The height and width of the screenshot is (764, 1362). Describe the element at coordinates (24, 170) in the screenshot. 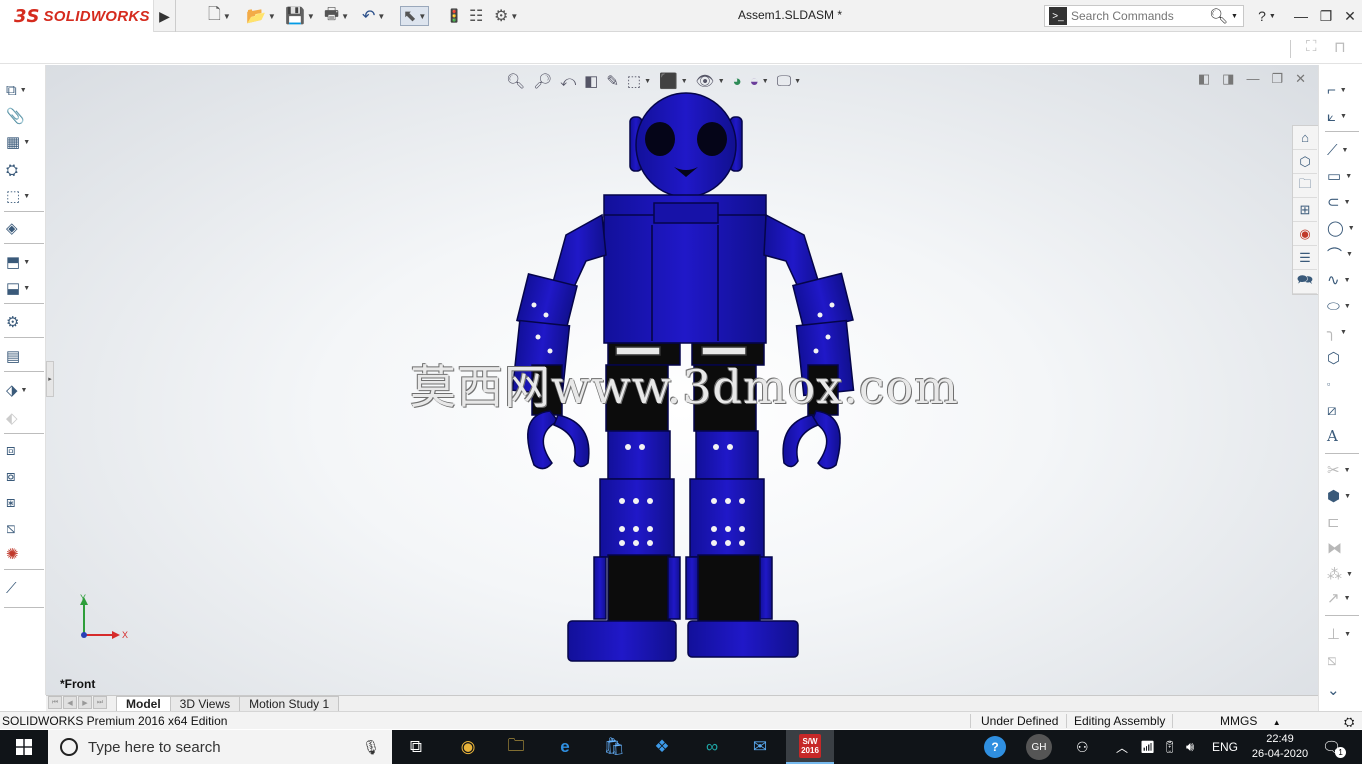

I see `smart-fasteners-button: ⛭` at that location.